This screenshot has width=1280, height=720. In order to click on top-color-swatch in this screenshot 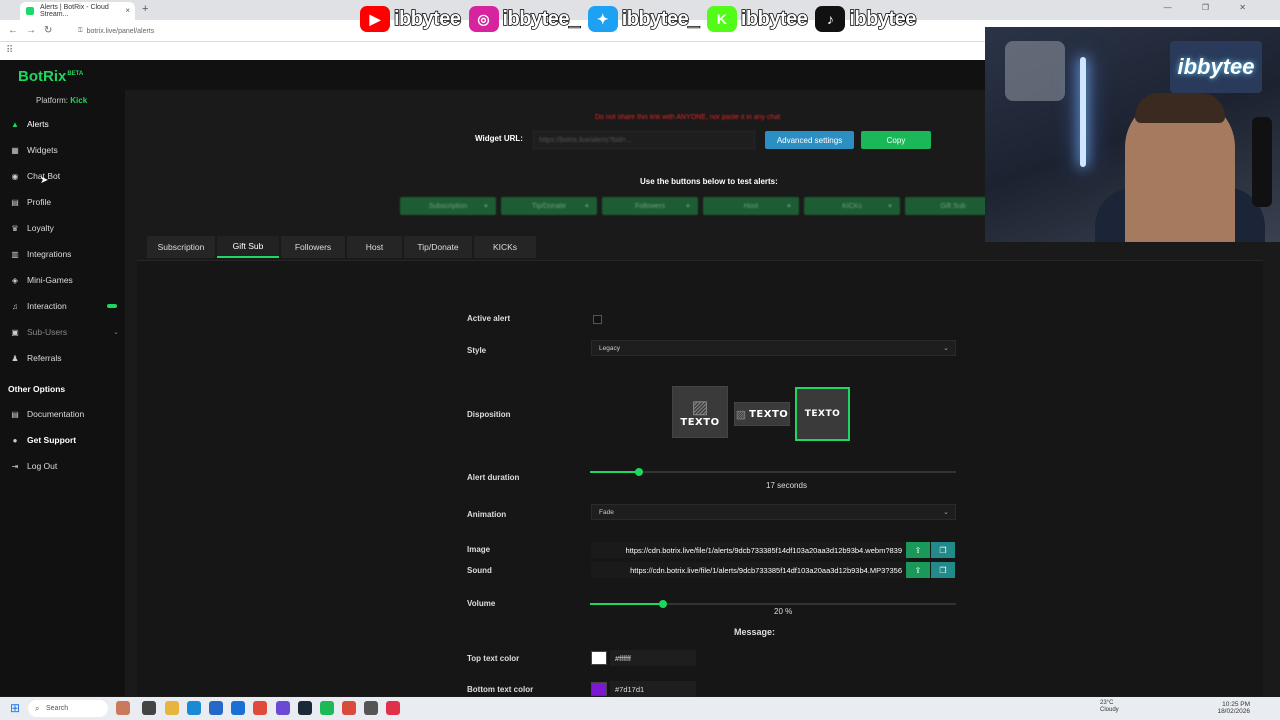, I will do `click(599, 658)`.